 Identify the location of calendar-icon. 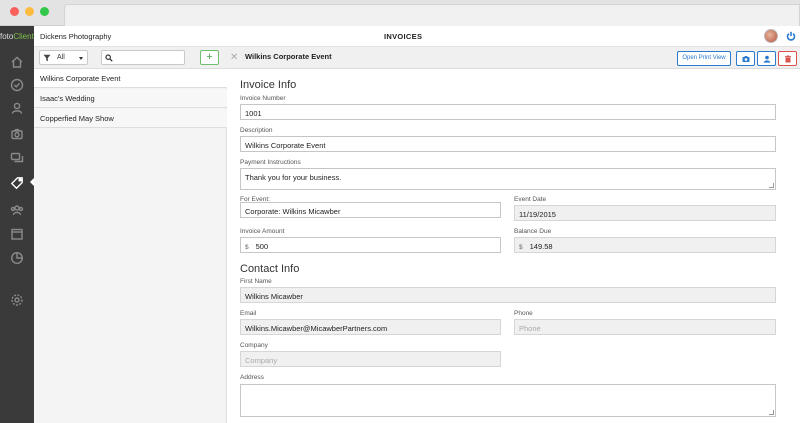
(17, 234).